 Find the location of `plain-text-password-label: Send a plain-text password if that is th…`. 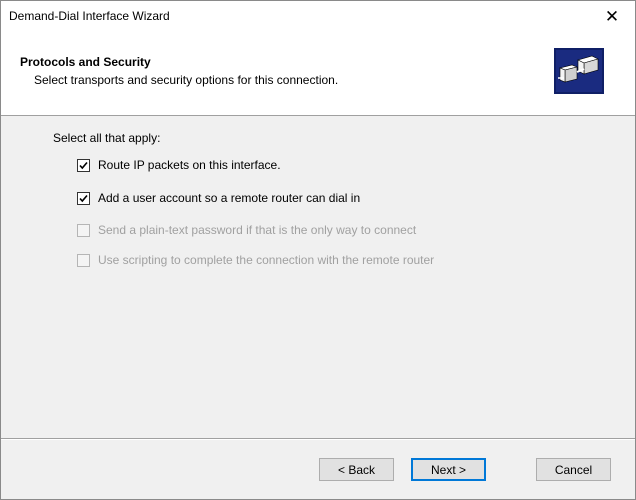

plain-text-password-label: Send a plain-text password if that is th… is located at coordinates (257, 230).